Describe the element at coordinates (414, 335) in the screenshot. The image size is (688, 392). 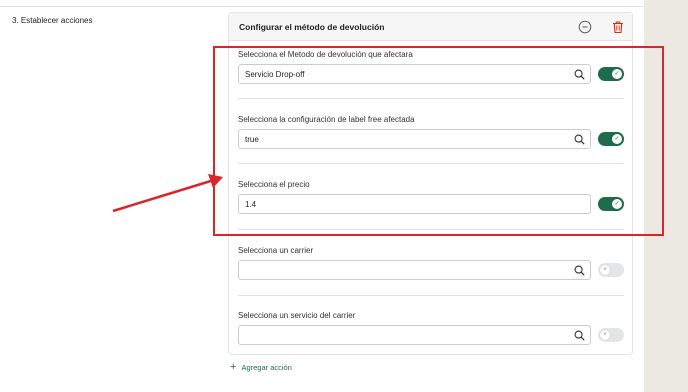
I see `carrier-service-input` at that location.